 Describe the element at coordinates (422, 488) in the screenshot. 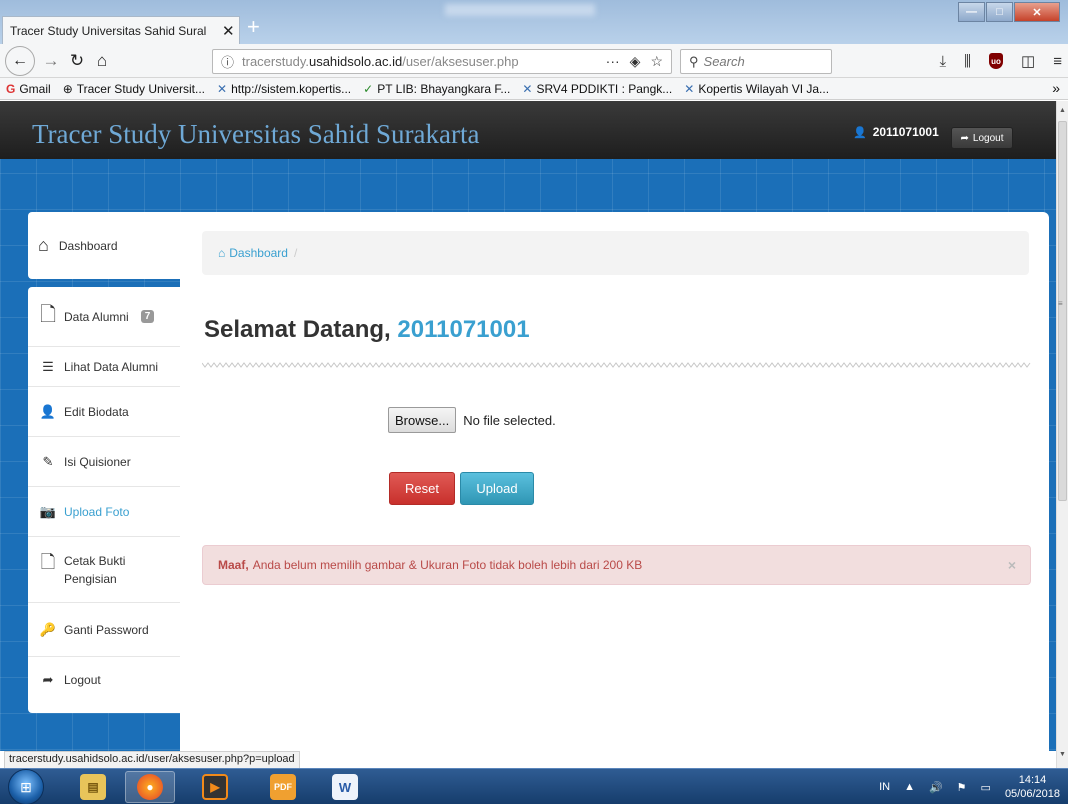

I see `reset-button: Reset` at that location.